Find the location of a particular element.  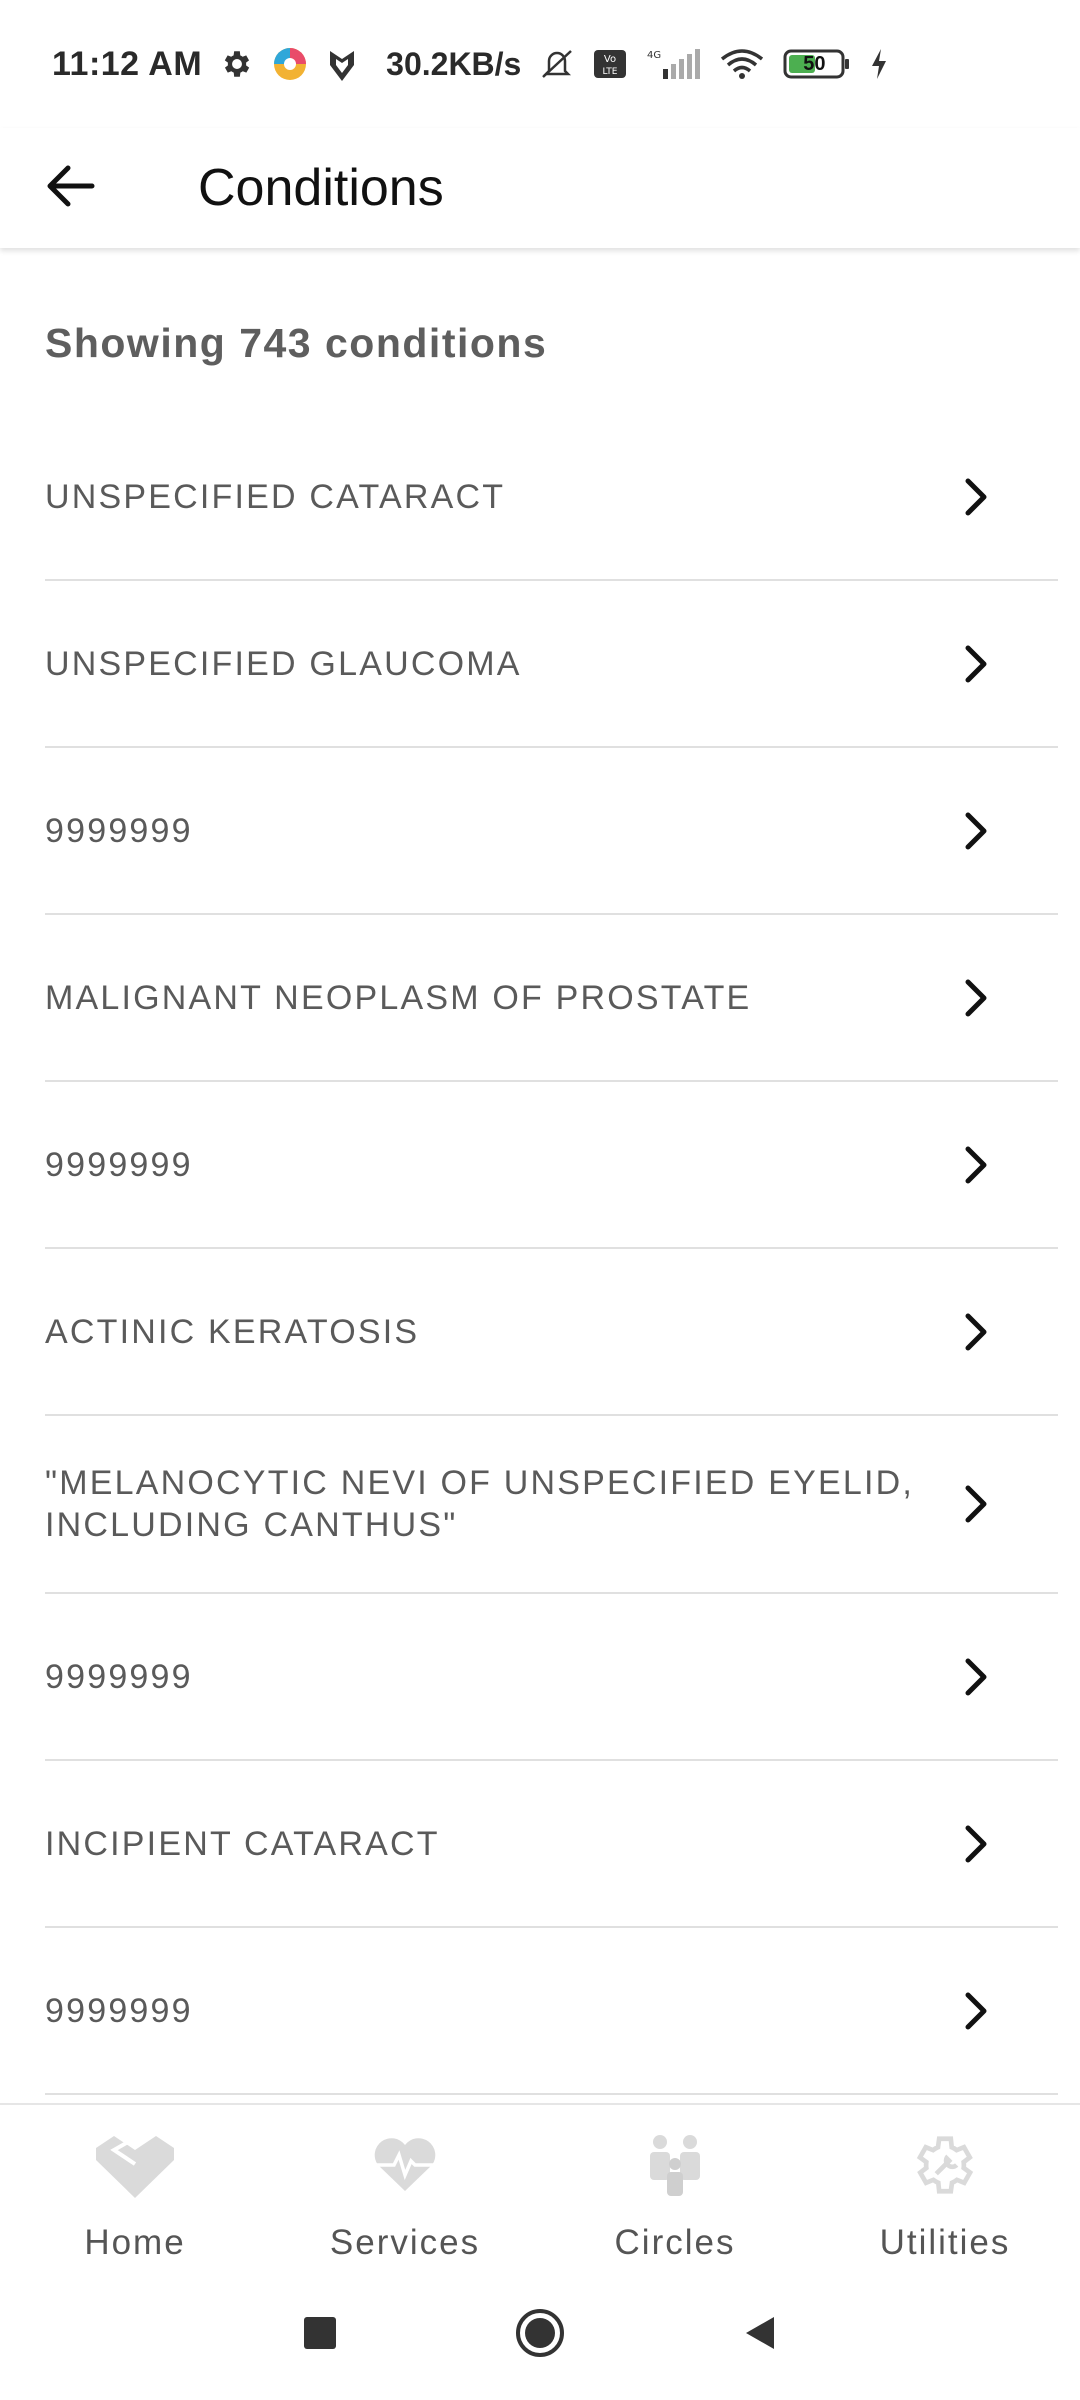

back-button is located at coordinates (70, 188).